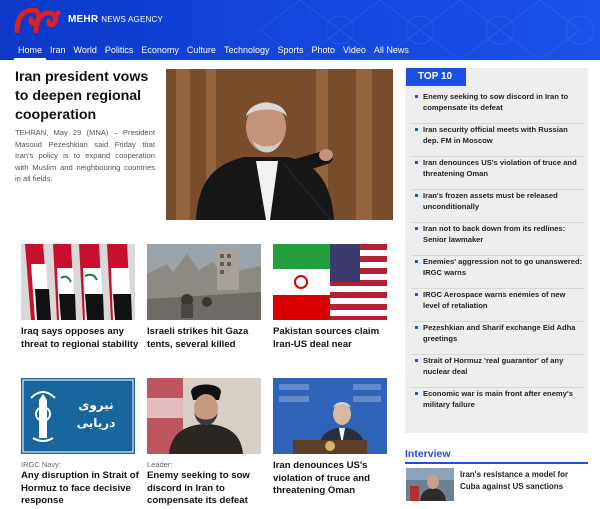 The image size is (600, 509). Describe the element at coordinates (201, 50) in the screenshot. I see `nav-culture: Culture` at that location.